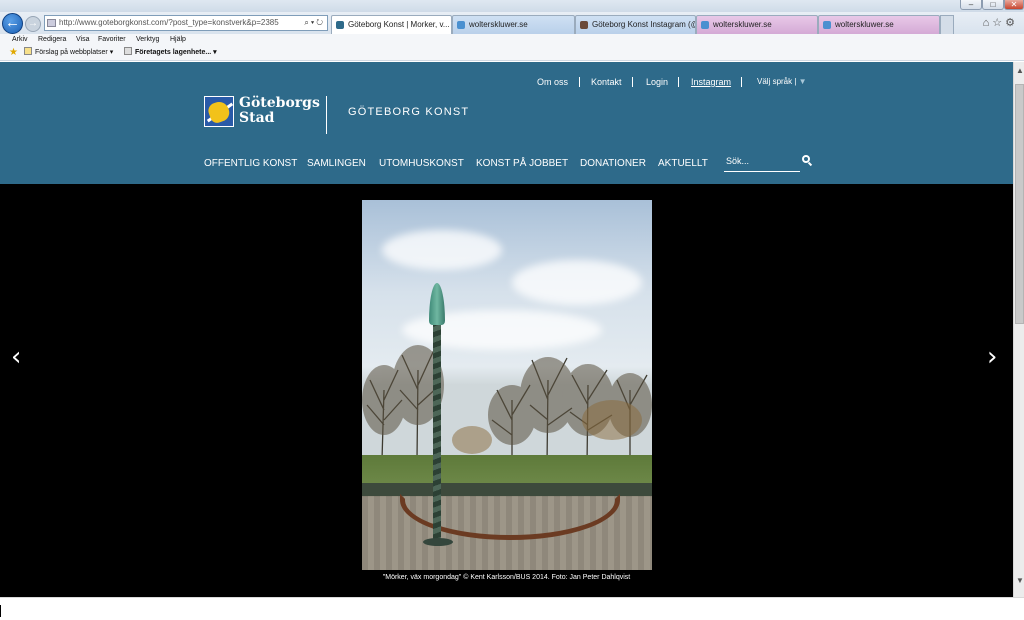 This screenshot has width=1024, height=620. Describe the element at coordinates (219, 111) in the screenshot. I see `goteborgs-stad-logo-icon` at that location.